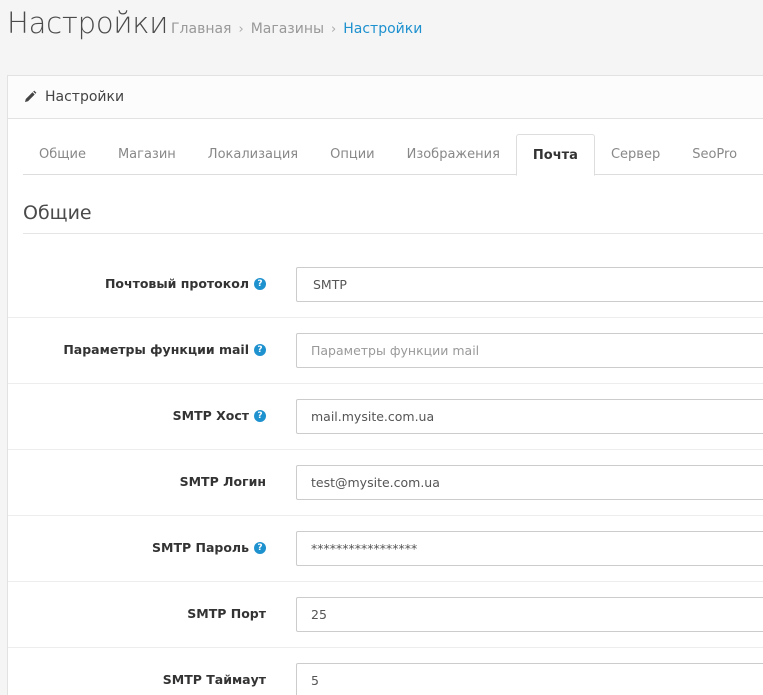  I want to click on form-row-mail-params: Параметры функции mail ?, so click(385, 351).